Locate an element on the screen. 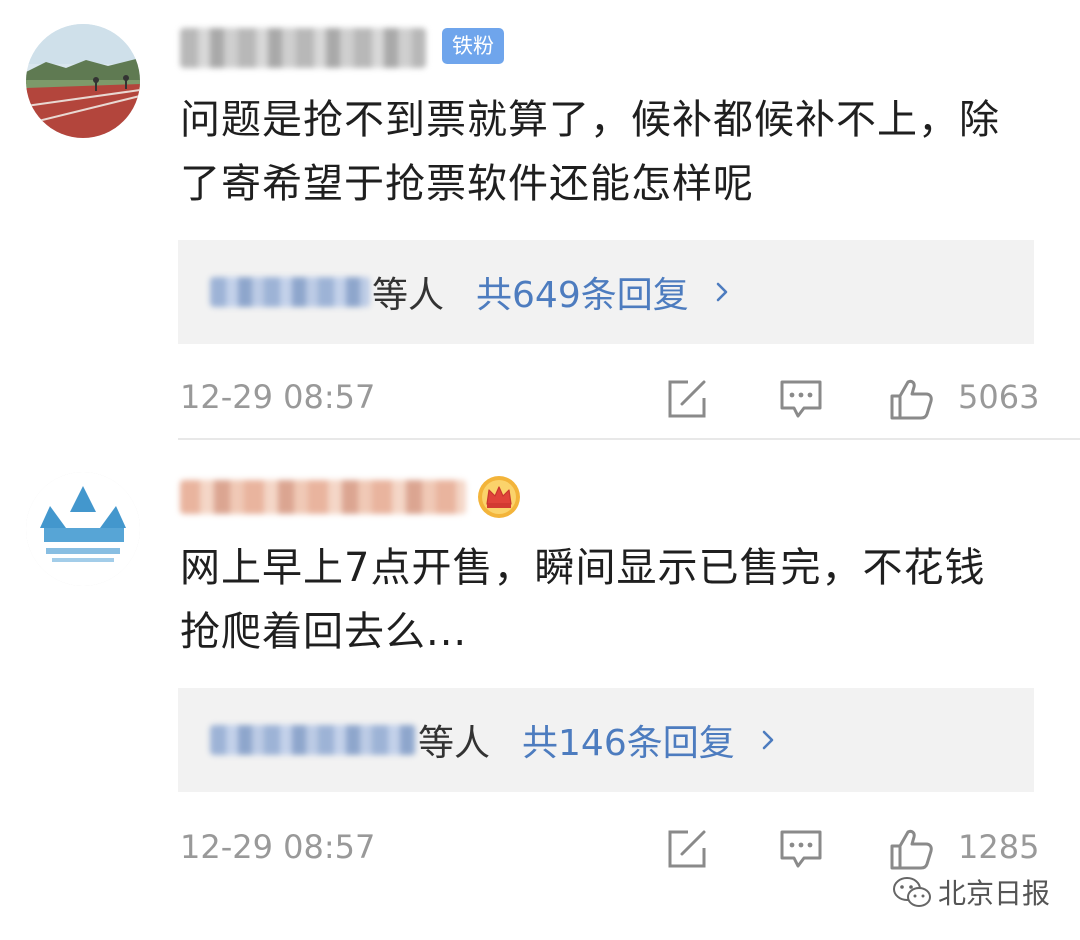 The width and height of the screenshot is (1080, 940). replies-summary: 等人 共649条回复 is located at coordinates (606, 292).